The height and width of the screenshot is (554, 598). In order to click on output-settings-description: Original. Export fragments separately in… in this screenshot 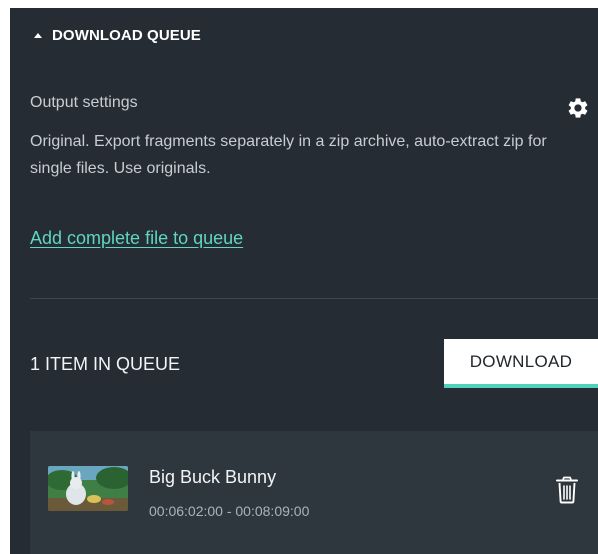, I will do `click(288, 155)`.